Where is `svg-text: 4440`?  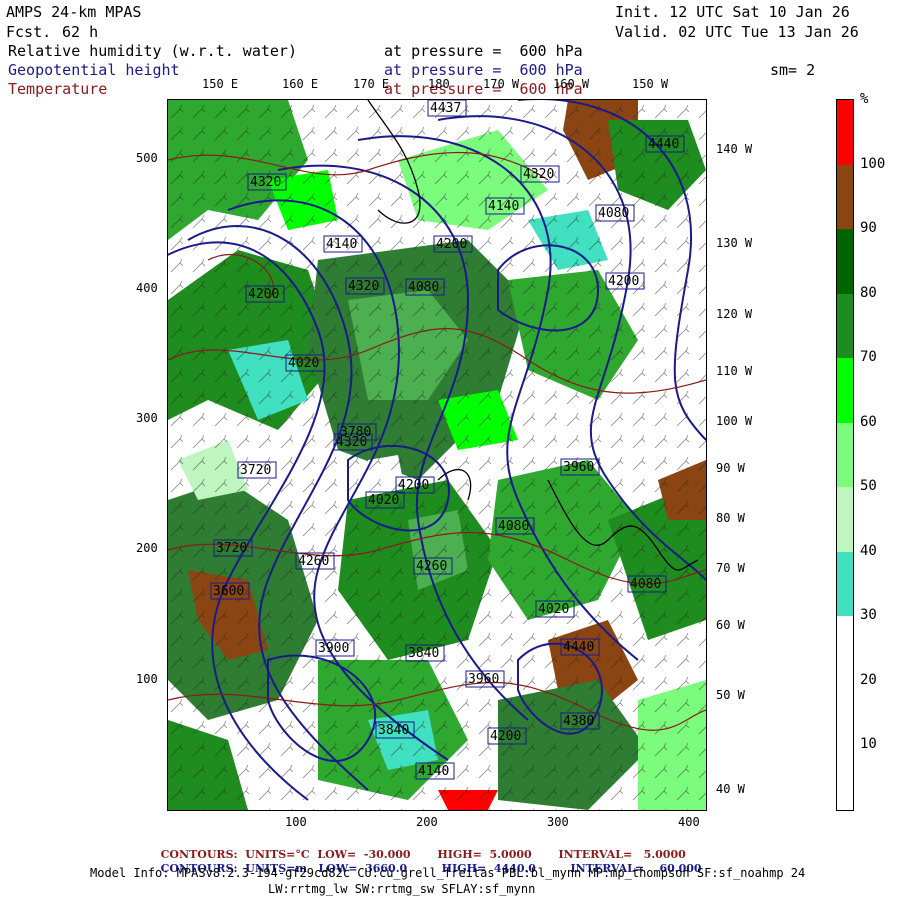 svg-text: 4440 is located at coordinates (578, 647).